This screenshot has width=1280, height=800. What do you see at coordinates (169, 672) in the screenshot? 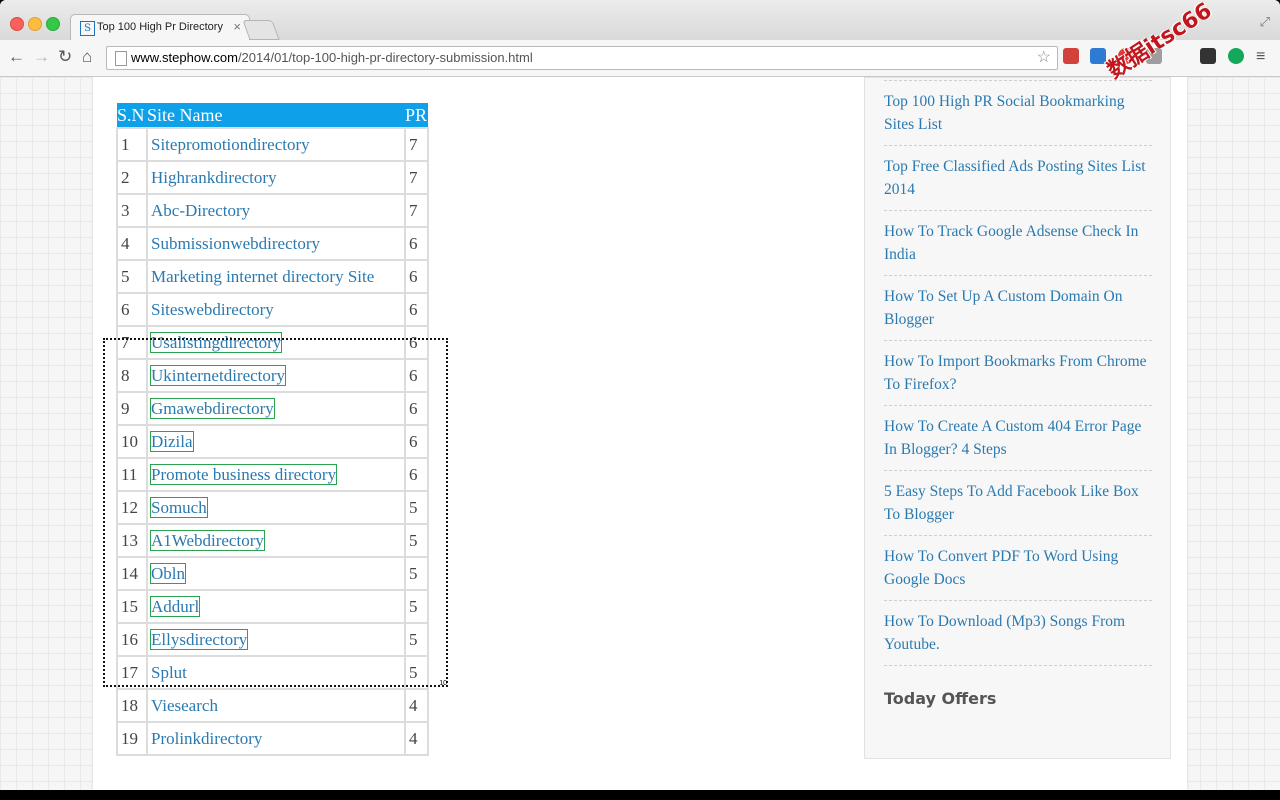
I see `site-link: Splut` at bounding box center [169, 672].